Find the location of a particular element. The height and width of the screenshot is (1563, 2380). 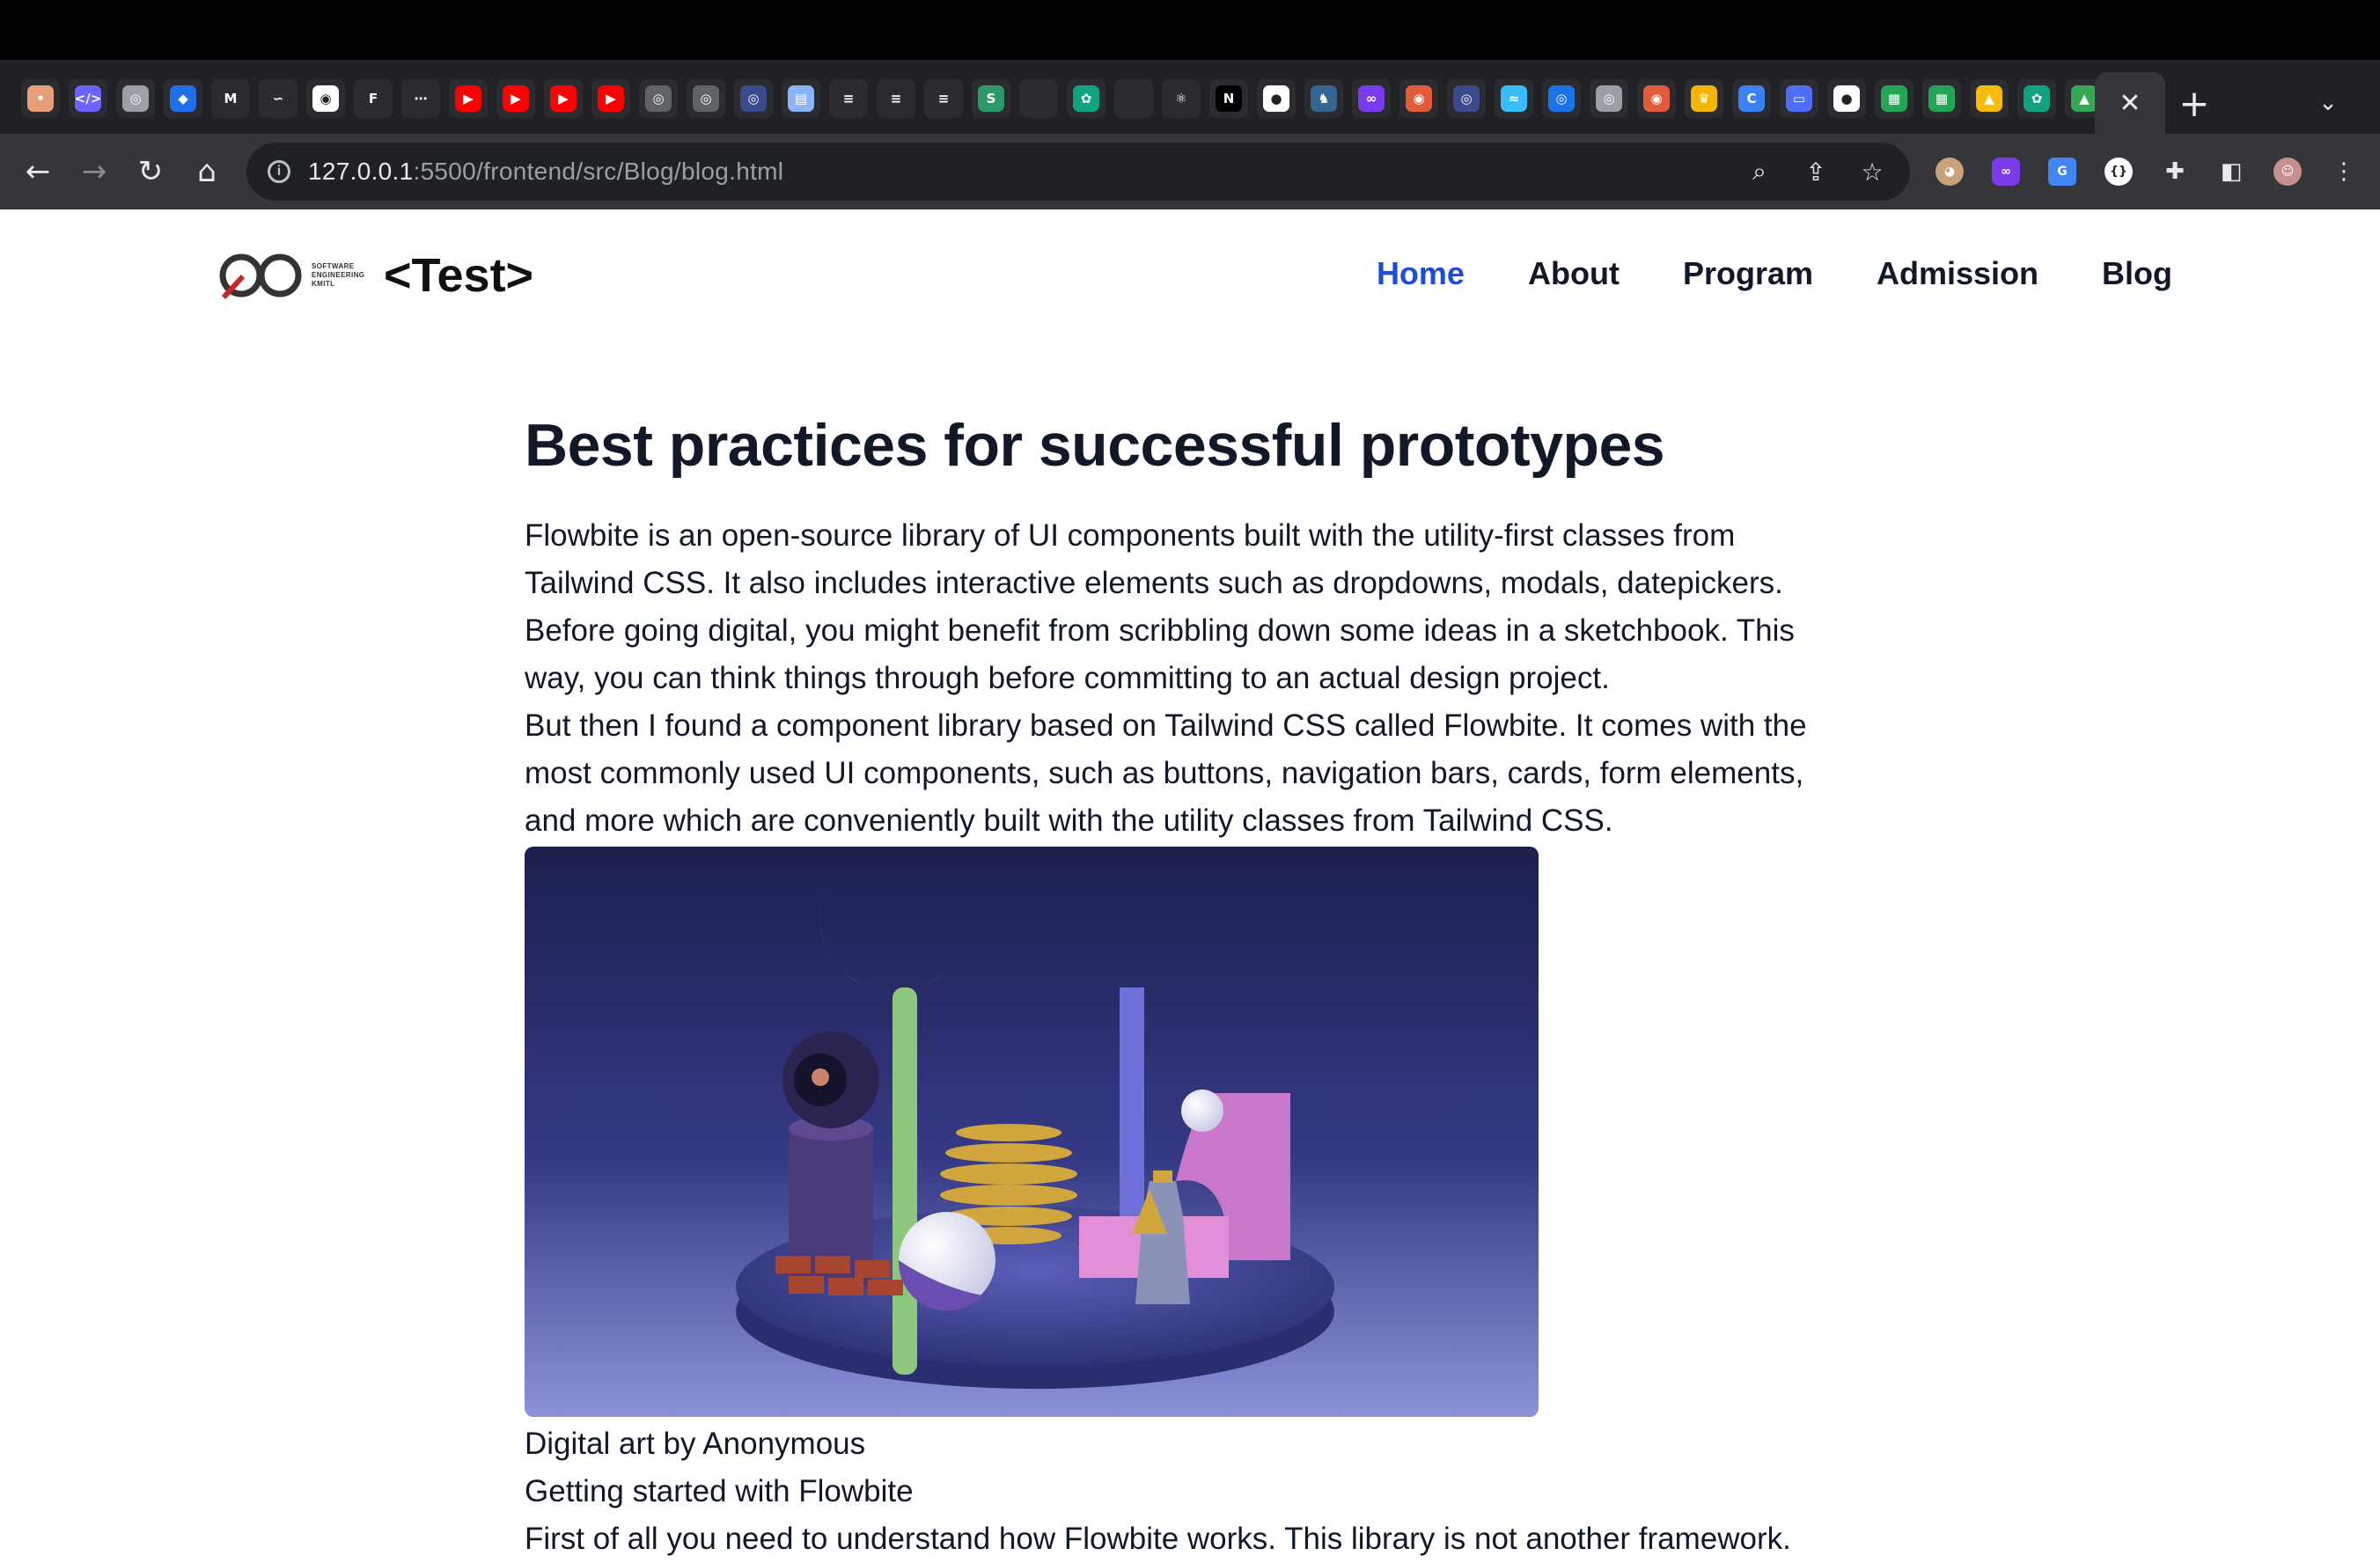

dots-icon: ⋯ is located at coordinates (421, 98).